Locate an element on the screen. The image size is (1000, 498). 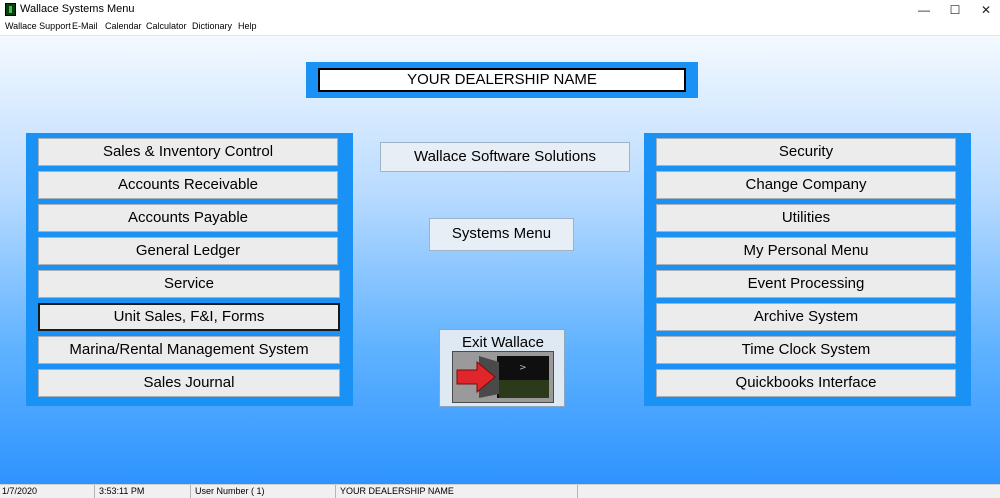
maximize-button: ☐ is located at coordinates (955, 10).